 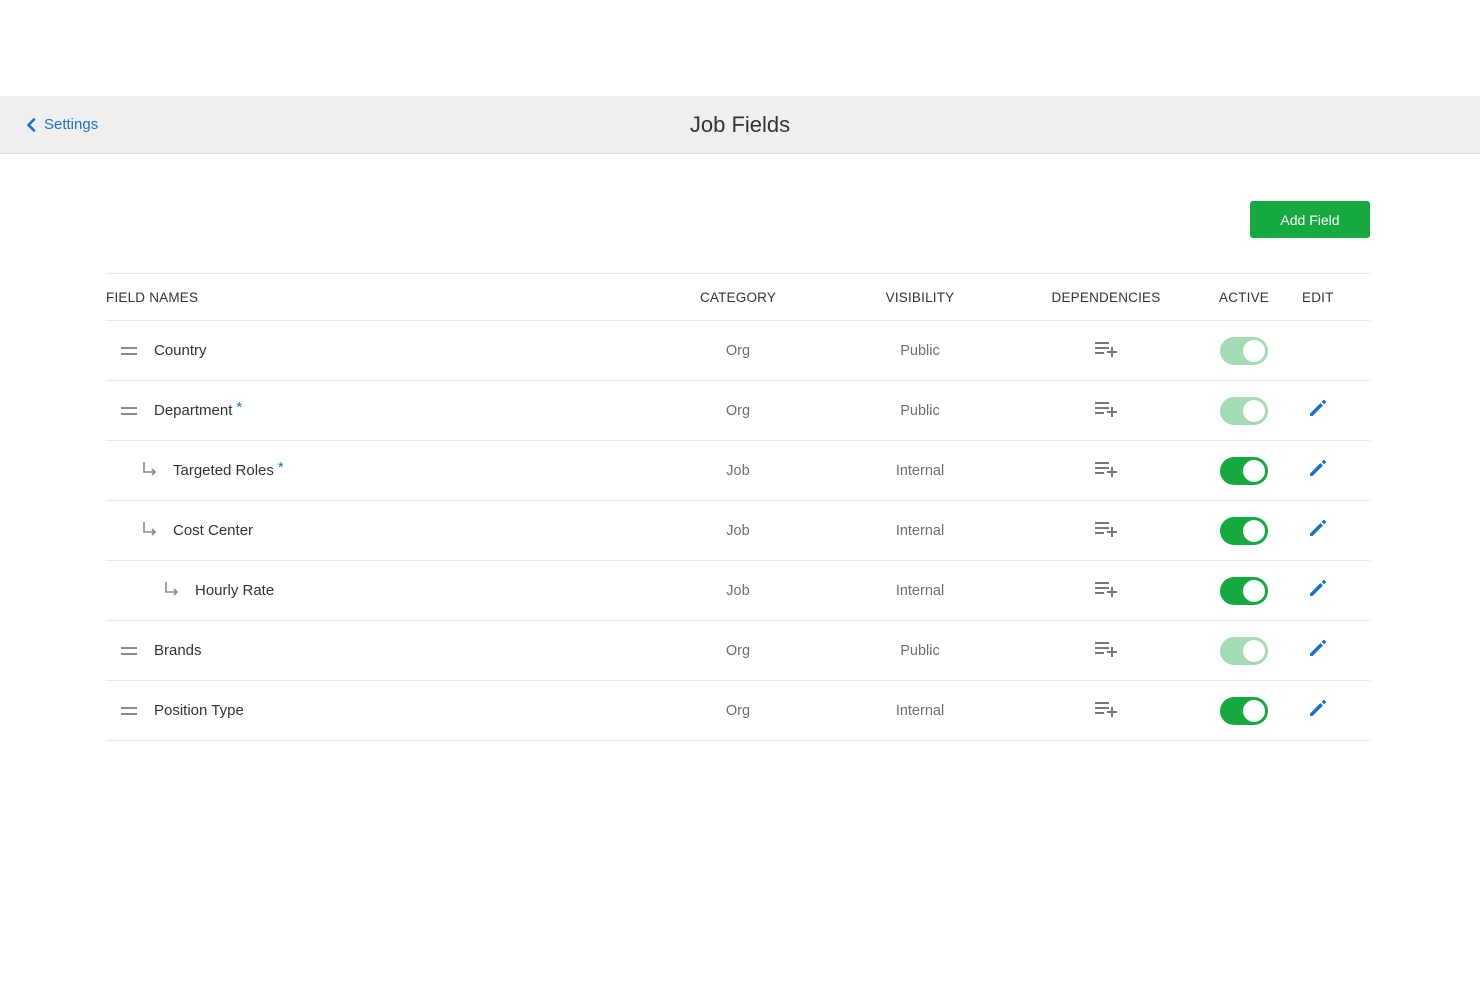 What do you see at coordinates (1310, 219) in the screenshot?
I see `add-field-button: Add Field` at bounding box center [1310, 219].